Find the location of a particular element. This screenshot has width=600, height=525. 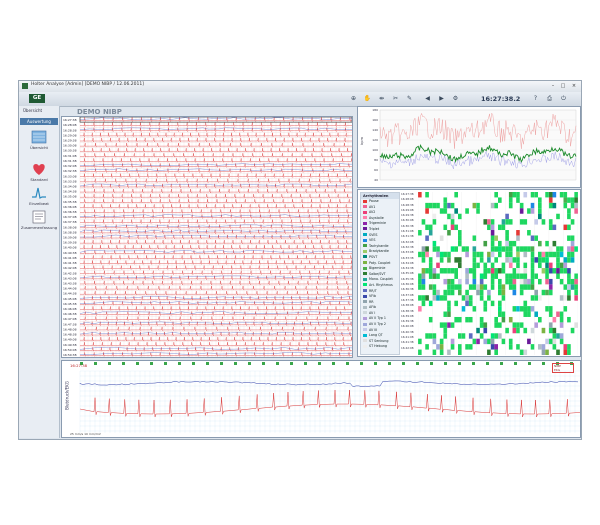

scissors-icon: ✂ is located at coordinates (395, 98).